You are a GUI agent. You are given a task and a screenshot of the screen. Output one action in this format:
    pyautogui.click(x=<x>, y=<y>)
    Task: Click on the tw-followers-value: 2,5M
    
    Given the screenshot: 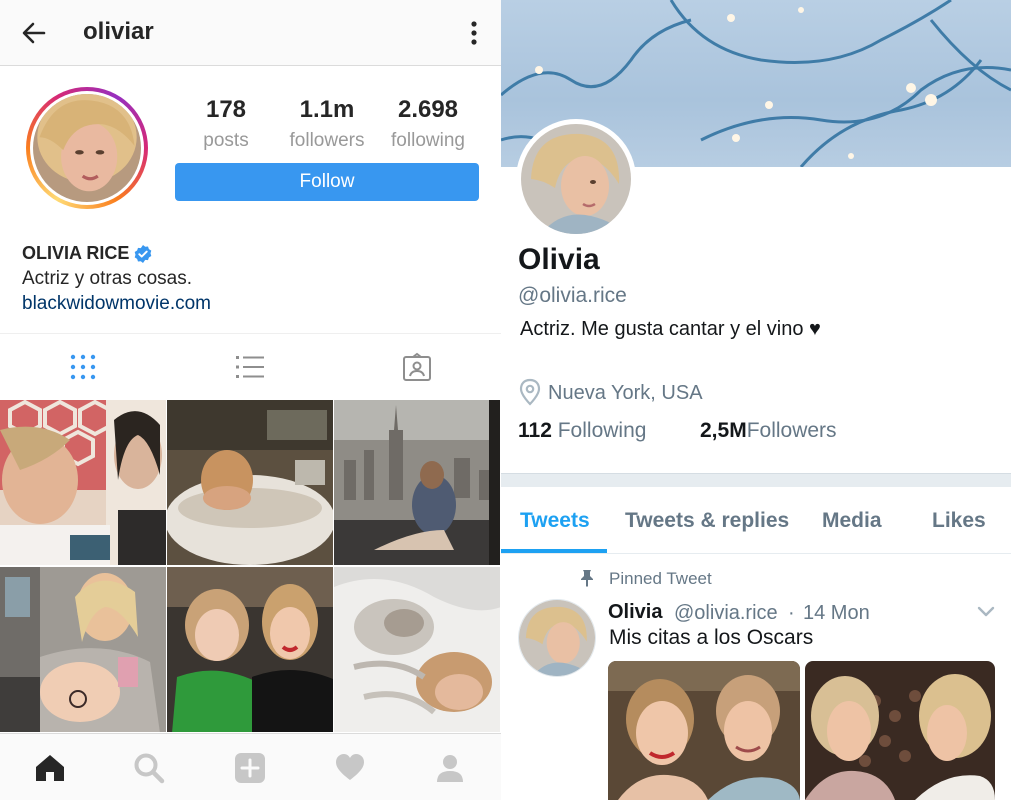 What is the action you would take?
    pyautogui.click(x=723, y=430)
    